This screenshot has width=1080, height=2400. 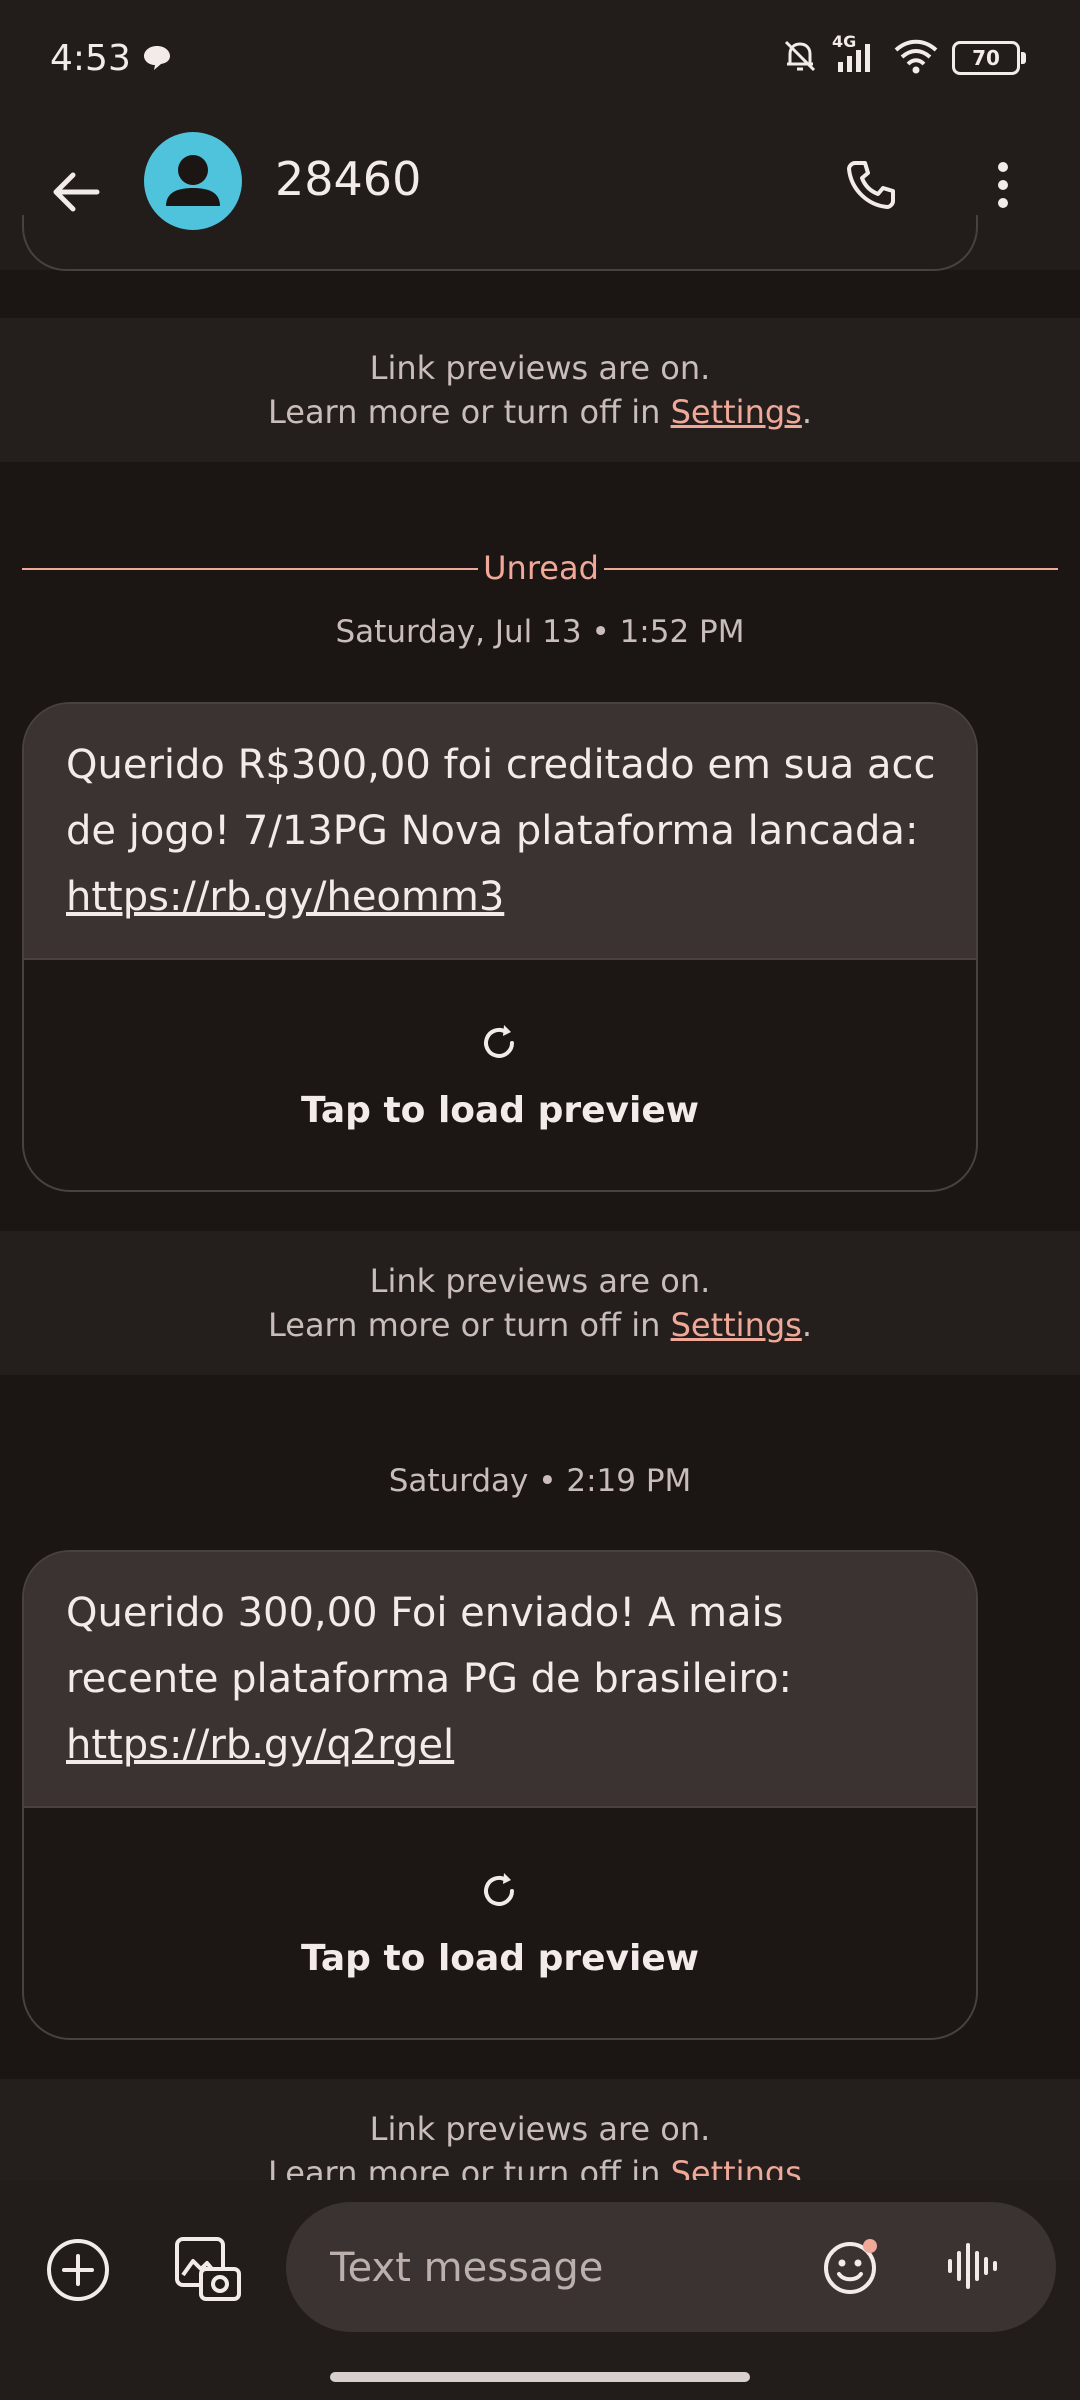 What do you see at coordinates (500, 243) in the screenshot?
I see `previous-message-bubble` at bounding box center [500, 243].